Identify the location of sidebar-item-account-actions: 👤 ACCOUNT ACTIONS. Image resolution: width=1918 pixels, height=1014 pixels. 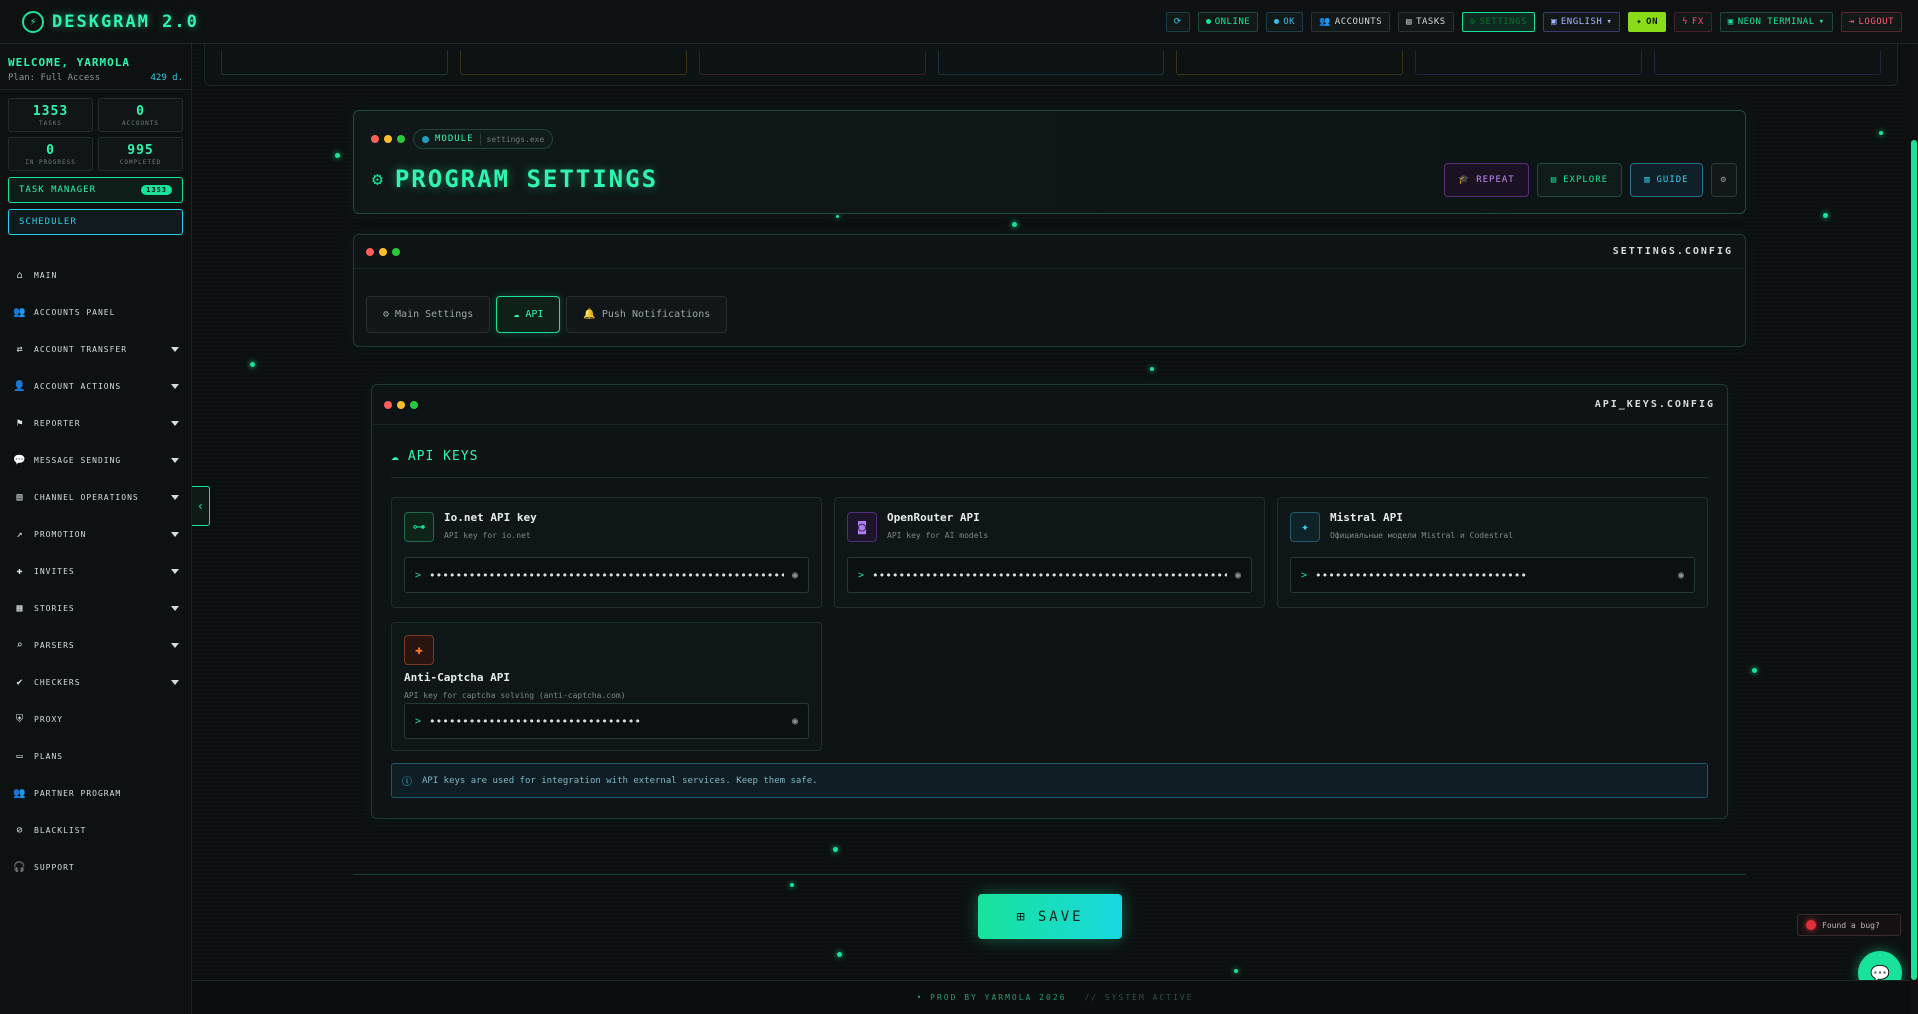
(95, 386).